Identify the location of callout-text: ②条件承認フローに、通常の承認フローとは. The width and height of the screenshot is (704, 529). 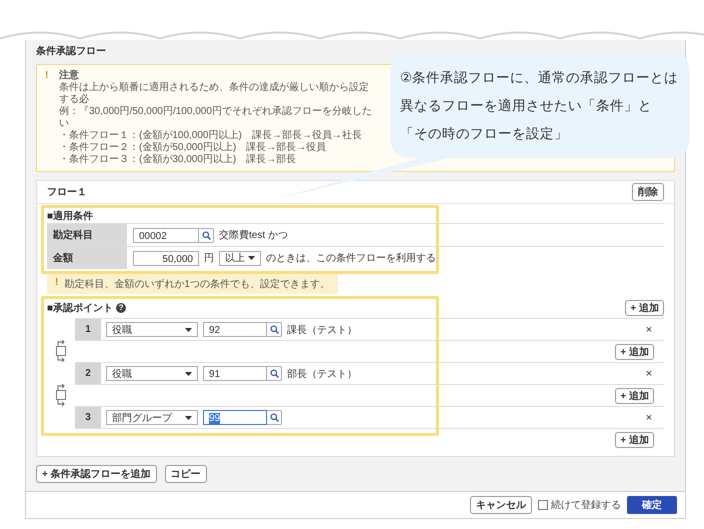
(540, 78).